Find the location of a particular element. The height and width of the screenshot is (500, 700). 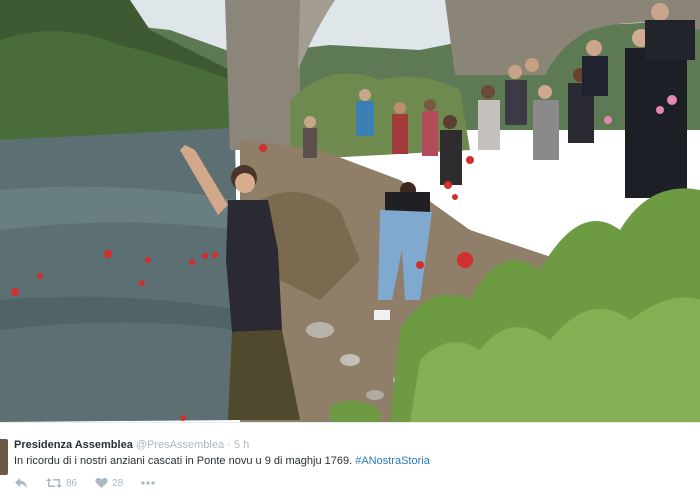

like-button: 28 is located at coordinates (109, 483).